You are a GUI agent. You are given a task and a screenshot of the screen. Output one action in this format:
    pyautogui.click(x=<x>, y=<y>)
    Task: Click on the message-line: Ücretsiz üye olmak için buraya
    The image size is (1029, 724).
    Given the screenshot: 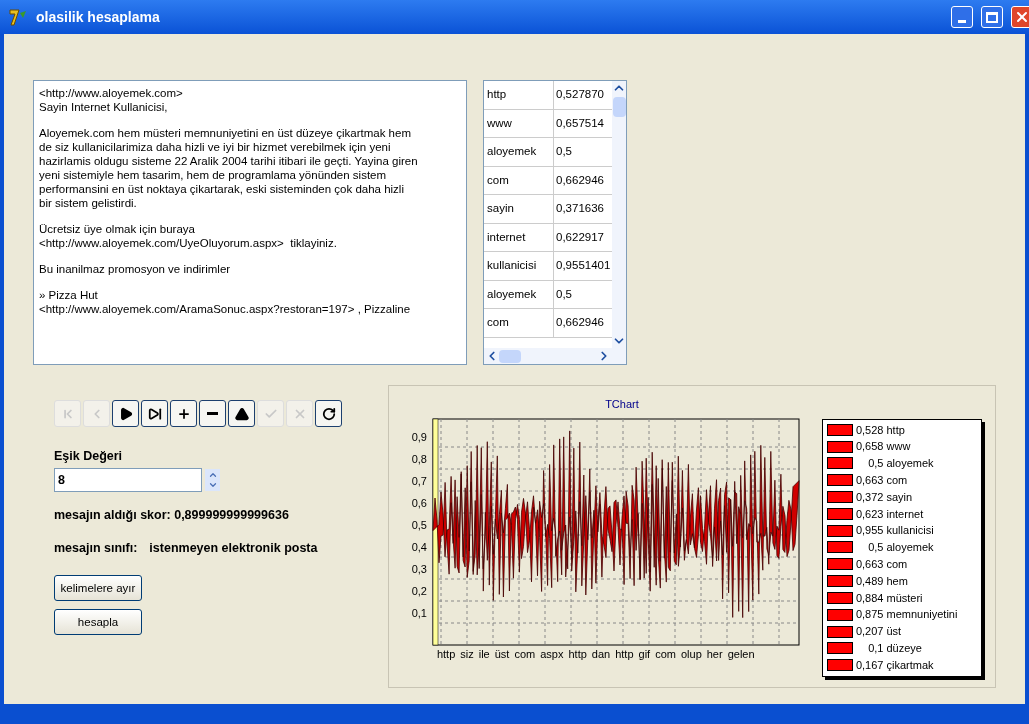 What is the action you would take?
    pyautogui.click(x=117, y=229)
    